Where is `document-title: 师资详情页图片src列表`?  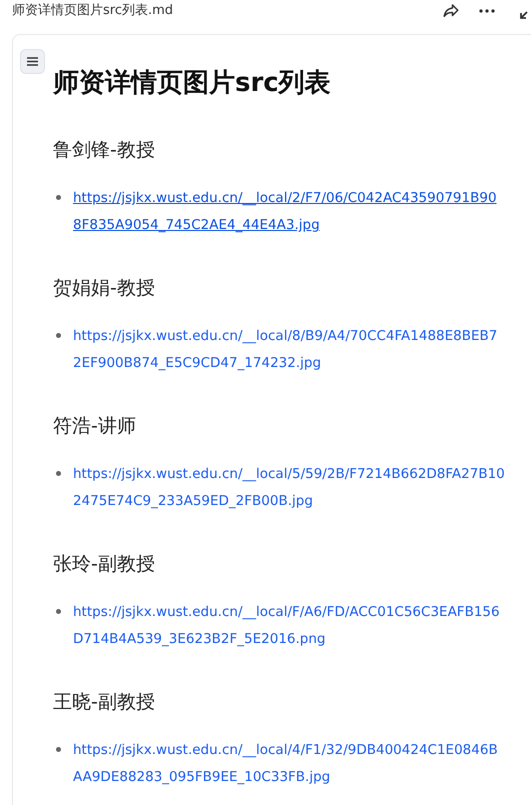
document-title: 师资详情页图片src列表 is located at coordinates (192, 83).